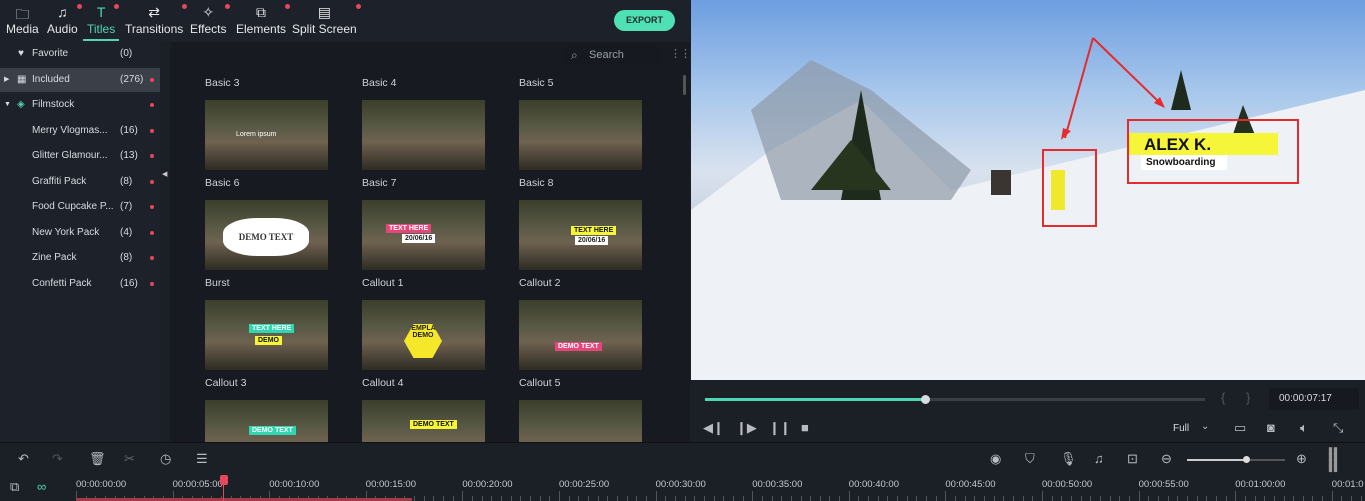  I want to click on expand-icon: ▶, so click(6, 80).